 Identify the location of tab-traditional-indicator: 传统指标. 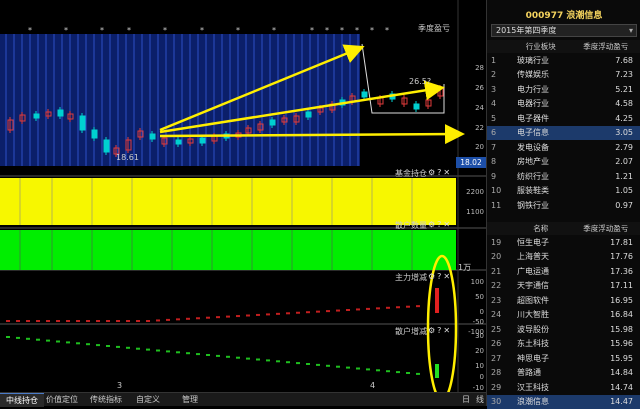
(106, 400).